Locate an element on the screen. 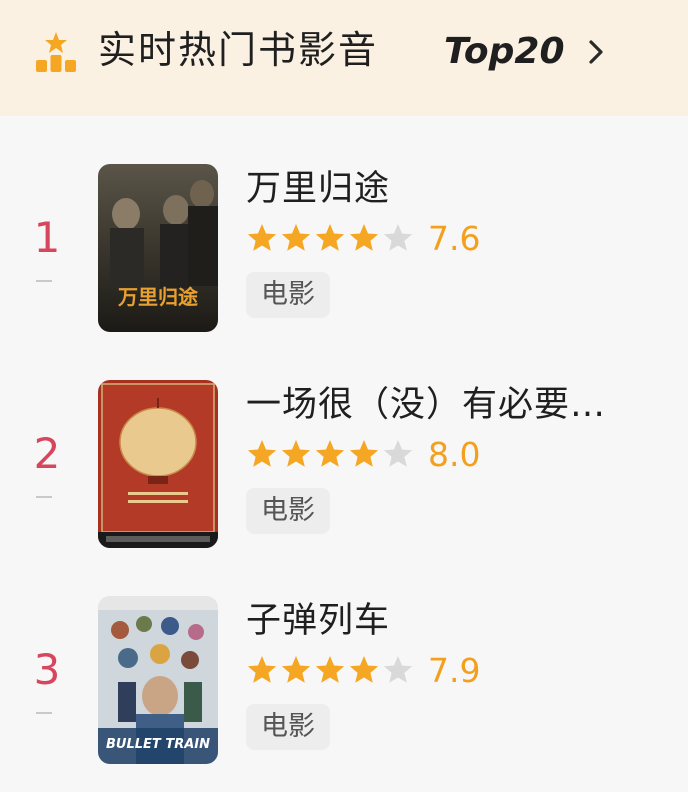 The image size is (688, 792). item-title: 万里归途 is located at coordinates (318, 189).